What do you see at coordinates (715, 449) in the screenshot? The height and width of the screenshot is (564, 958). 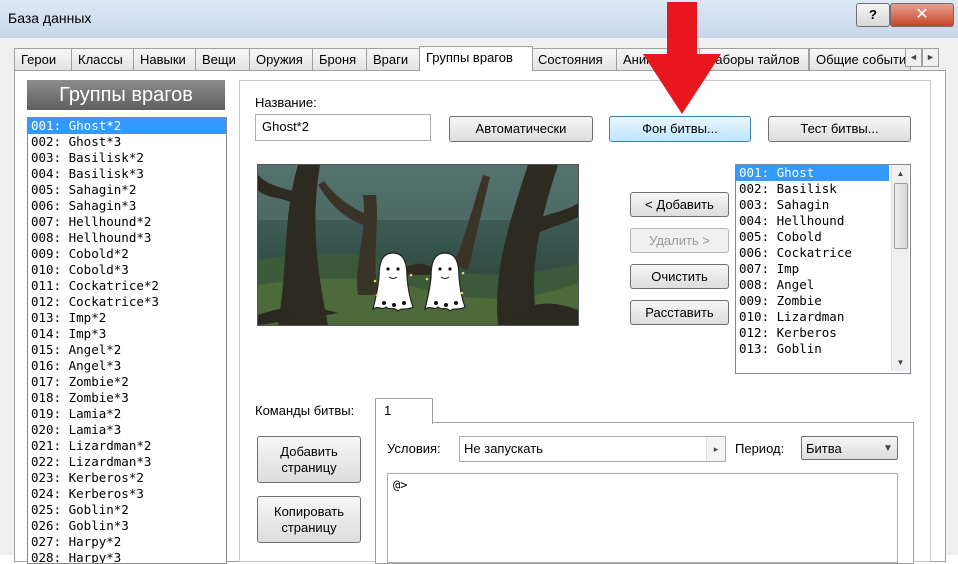 I see `conditions-arrow-icon: ▸` at bounding box center [715, 449].